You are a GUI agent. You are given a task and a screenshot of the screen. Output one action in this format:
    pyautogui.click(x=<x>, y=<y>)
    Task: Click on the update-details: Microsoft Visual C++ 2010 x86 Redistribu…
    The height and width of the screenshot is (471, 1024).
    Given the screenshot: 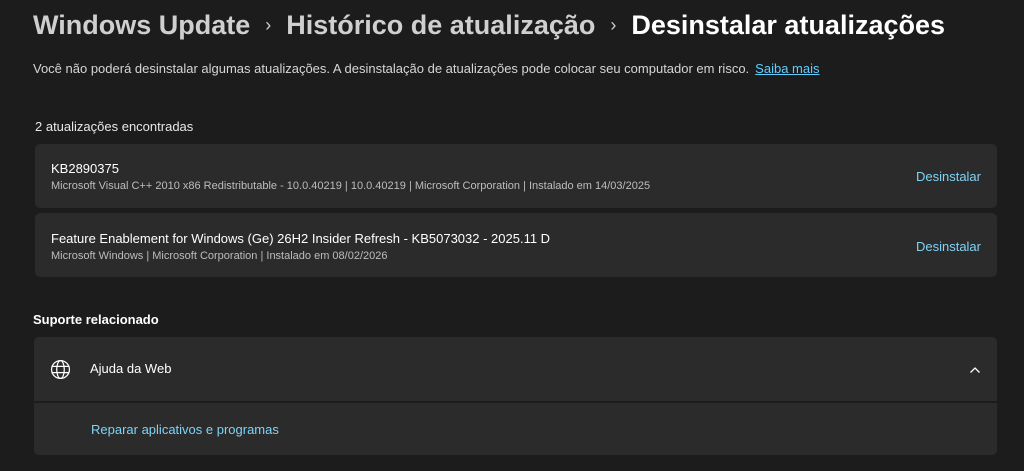 What is the action you would take?
    pyautogui.click(x=351, y=186)
    